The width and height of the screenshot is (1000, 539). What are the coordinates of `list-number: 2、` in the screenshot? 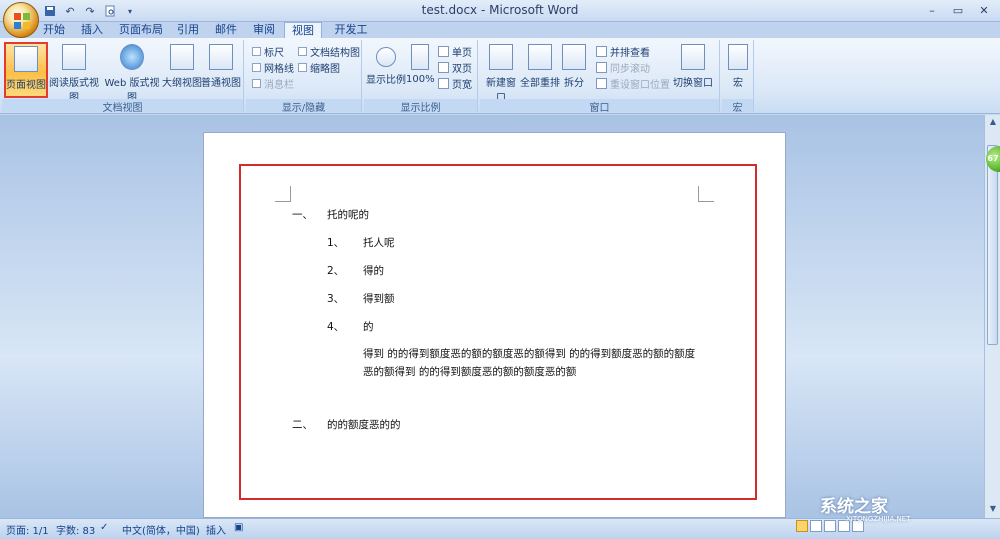 It's located at (336, 271).